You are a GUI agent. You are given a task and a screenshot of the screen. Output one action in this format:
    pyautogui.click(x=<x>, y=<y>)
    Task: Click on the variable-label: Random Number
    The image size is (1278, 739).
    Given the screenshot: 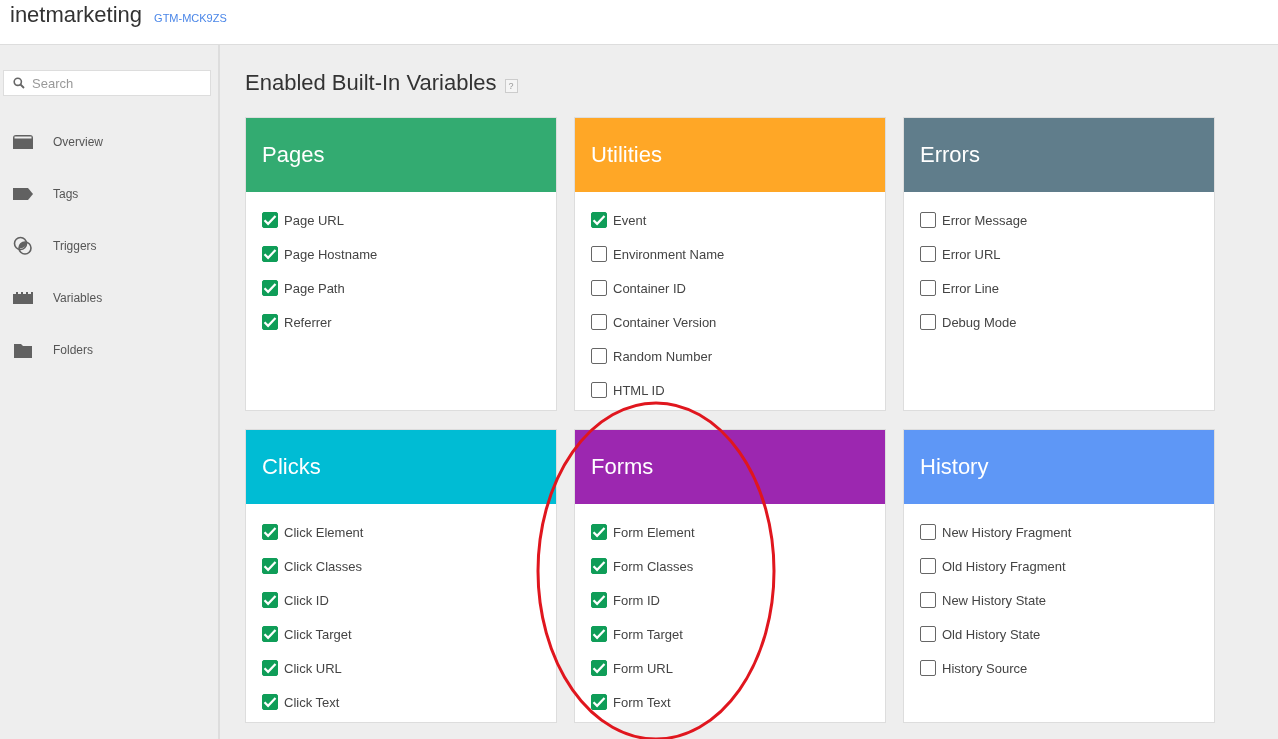 What is the action you would take?
    pyautogui.click(x=662, y=356)
    